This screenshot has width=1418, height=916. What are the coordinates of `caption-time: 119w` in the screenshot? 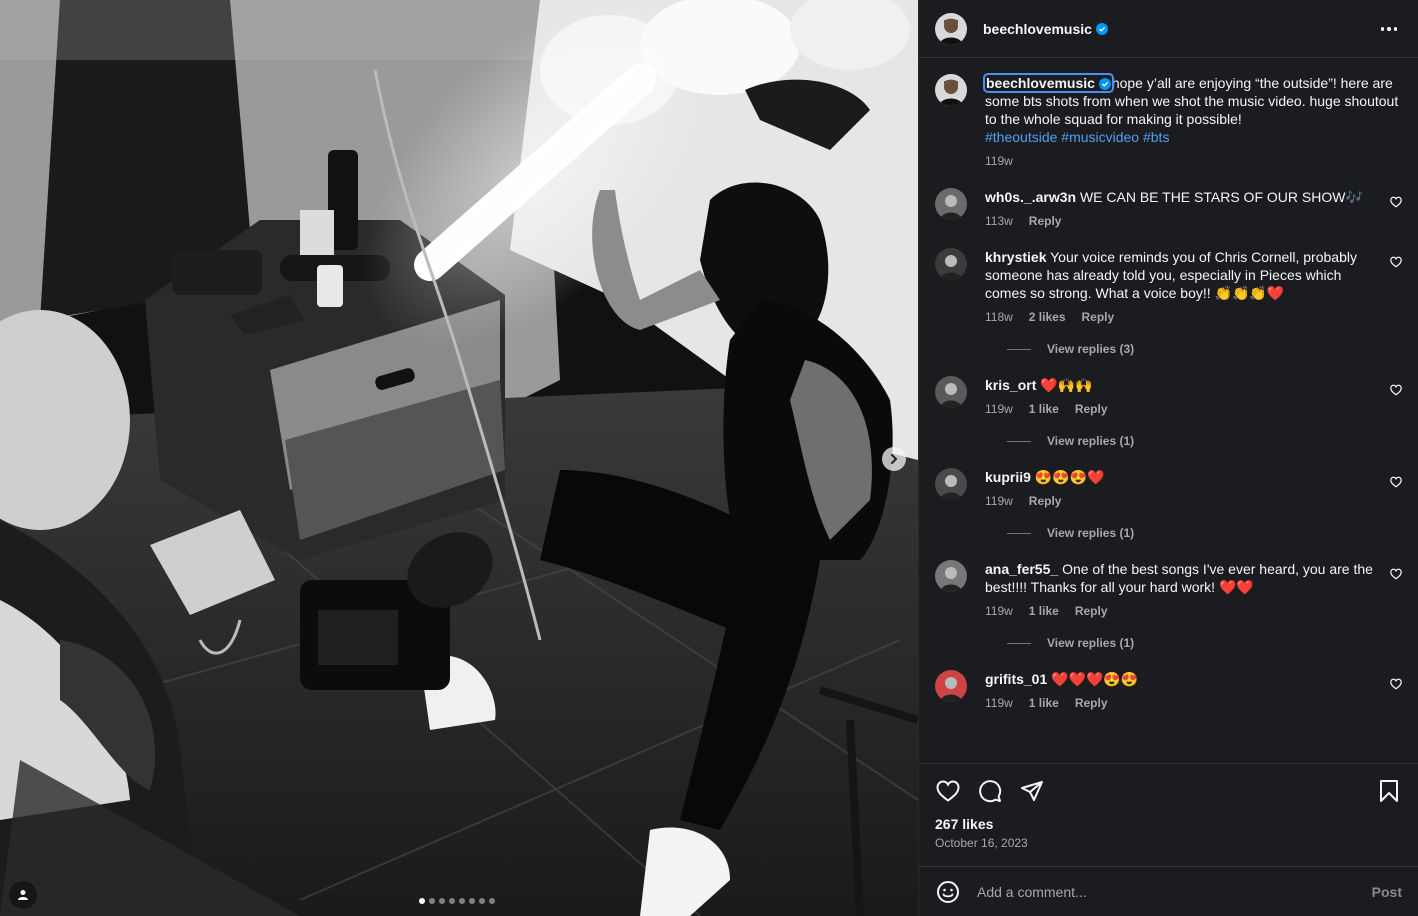 It's located at (999, 161).